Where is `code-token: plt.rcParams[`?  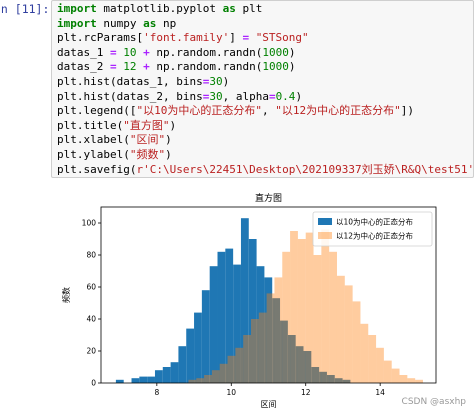
code-token: plt.rcParams[ is located at coordinates (100, 38).